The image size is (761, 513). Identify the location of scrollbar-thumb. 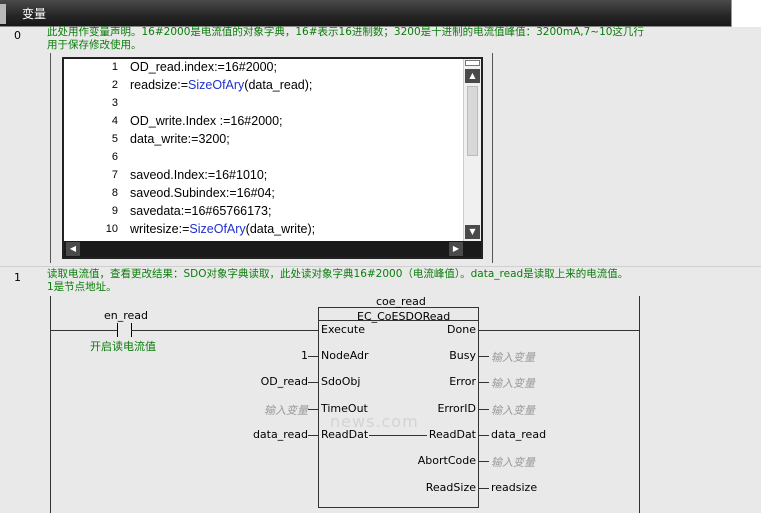
(472, 121).